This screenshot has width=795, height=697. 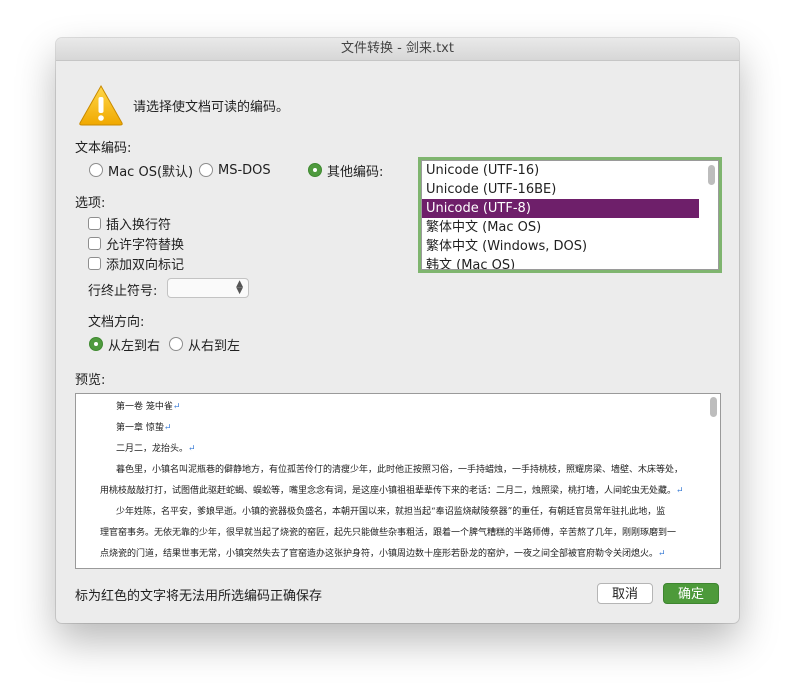 I want to click on encoding-list-item: 繁体中文 (Windows, DOS), so click(x=560, y=246).